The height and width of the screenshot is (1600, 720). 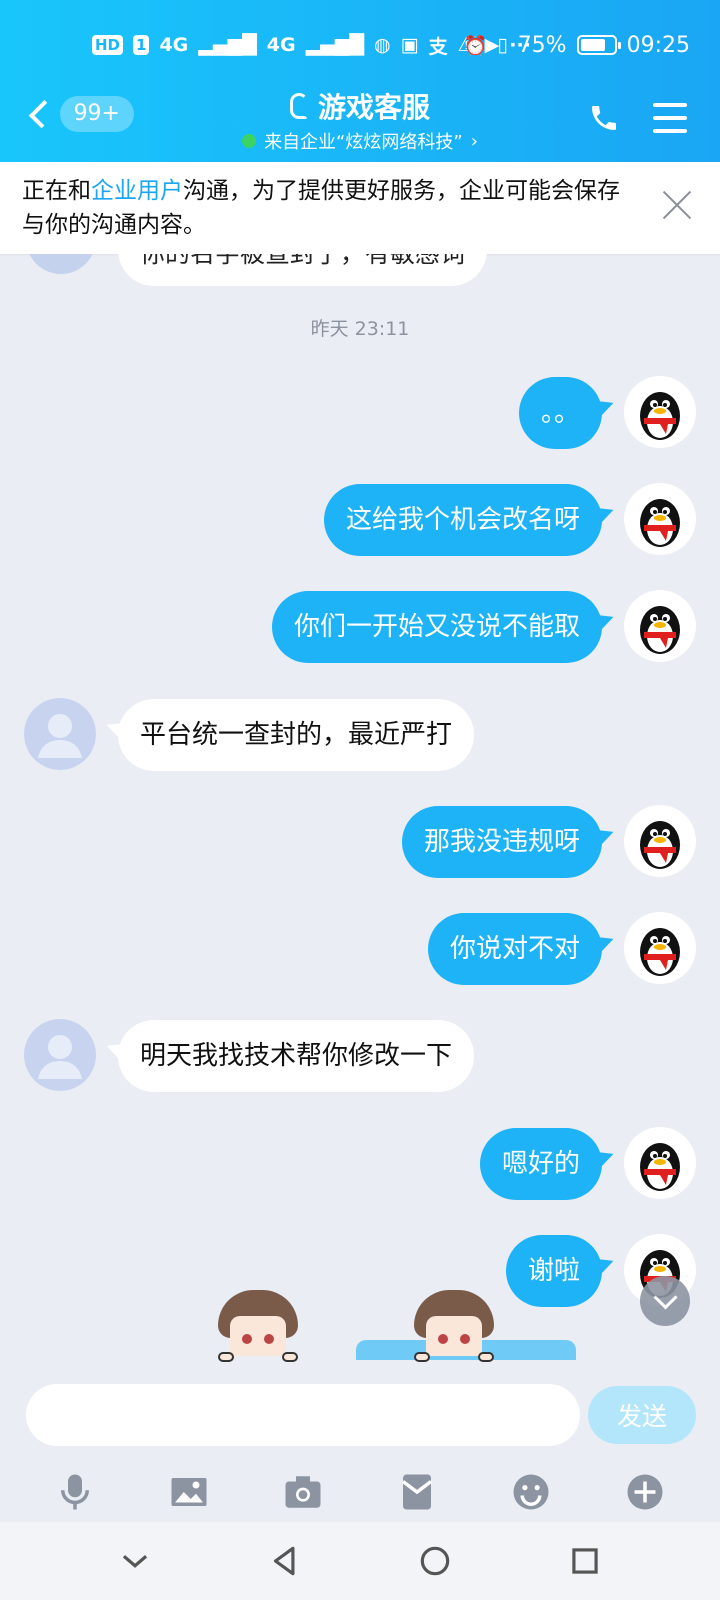 I want to click on hide-keyboard-button, so click(x=135, y=1561).